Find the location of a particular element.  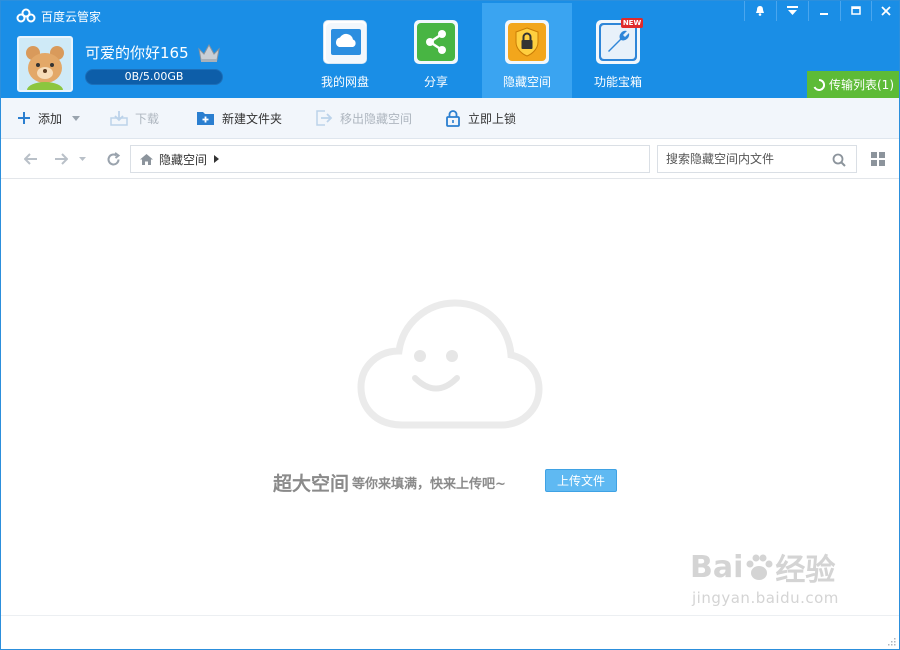

bear-avatar-icon is located at coordinates (45, 64).